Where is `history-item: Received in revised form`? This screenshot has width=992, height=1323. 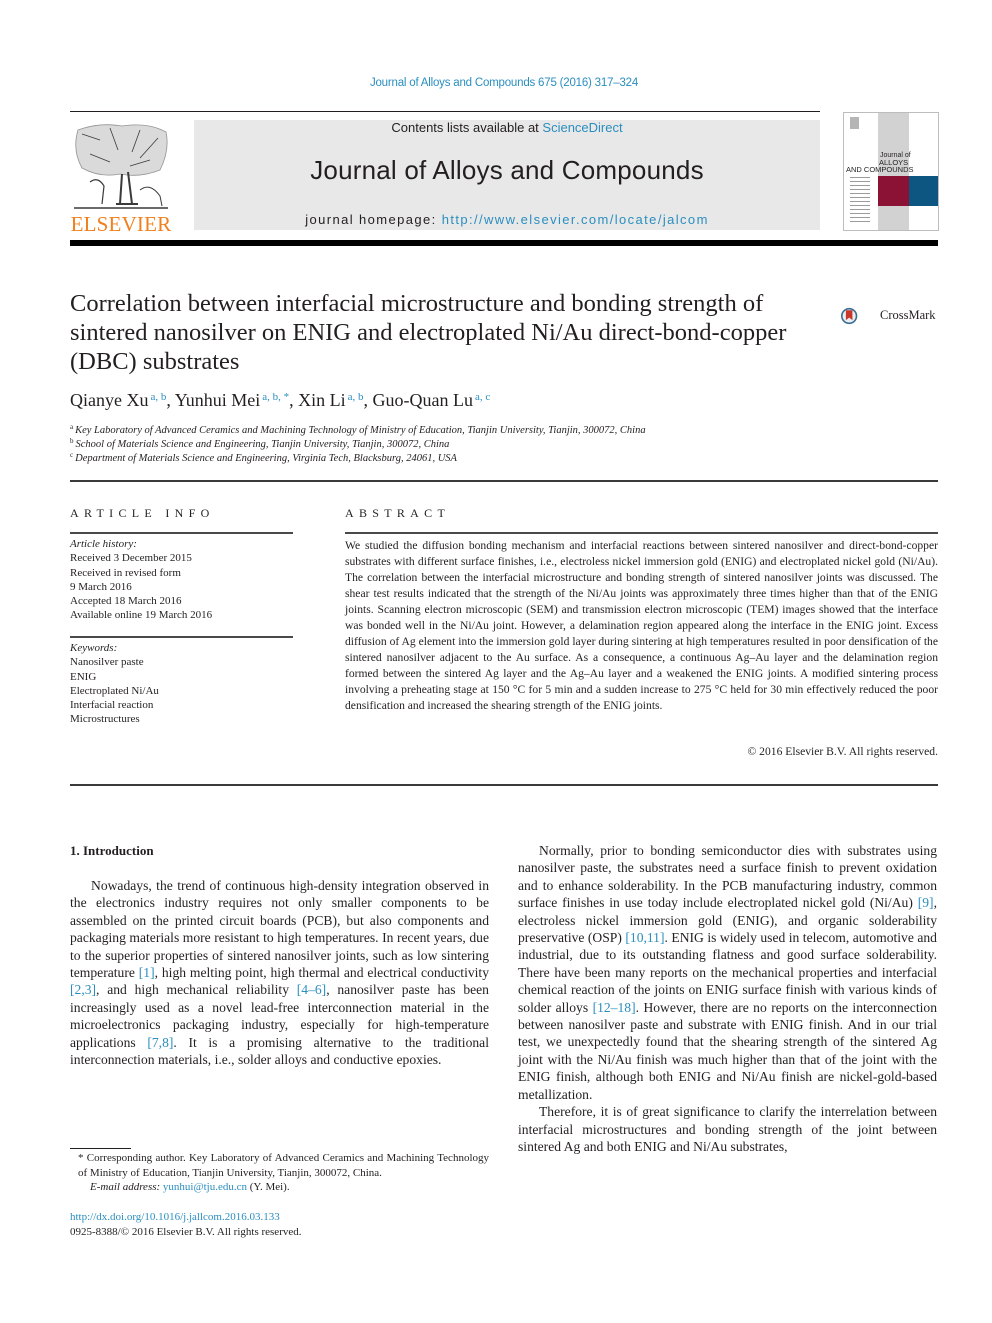
history-item: Received in revised form is located at coordinates (125, 572).